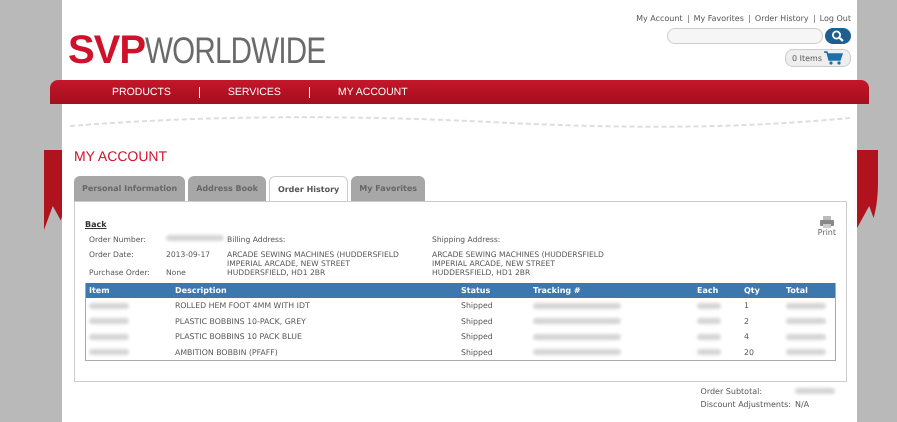 The width and height of the screenshot is (897, 422). What do you see at coordinates (100, 290) in the screenshot?
I see `column-header: Item` at bounding box center [100, 290].